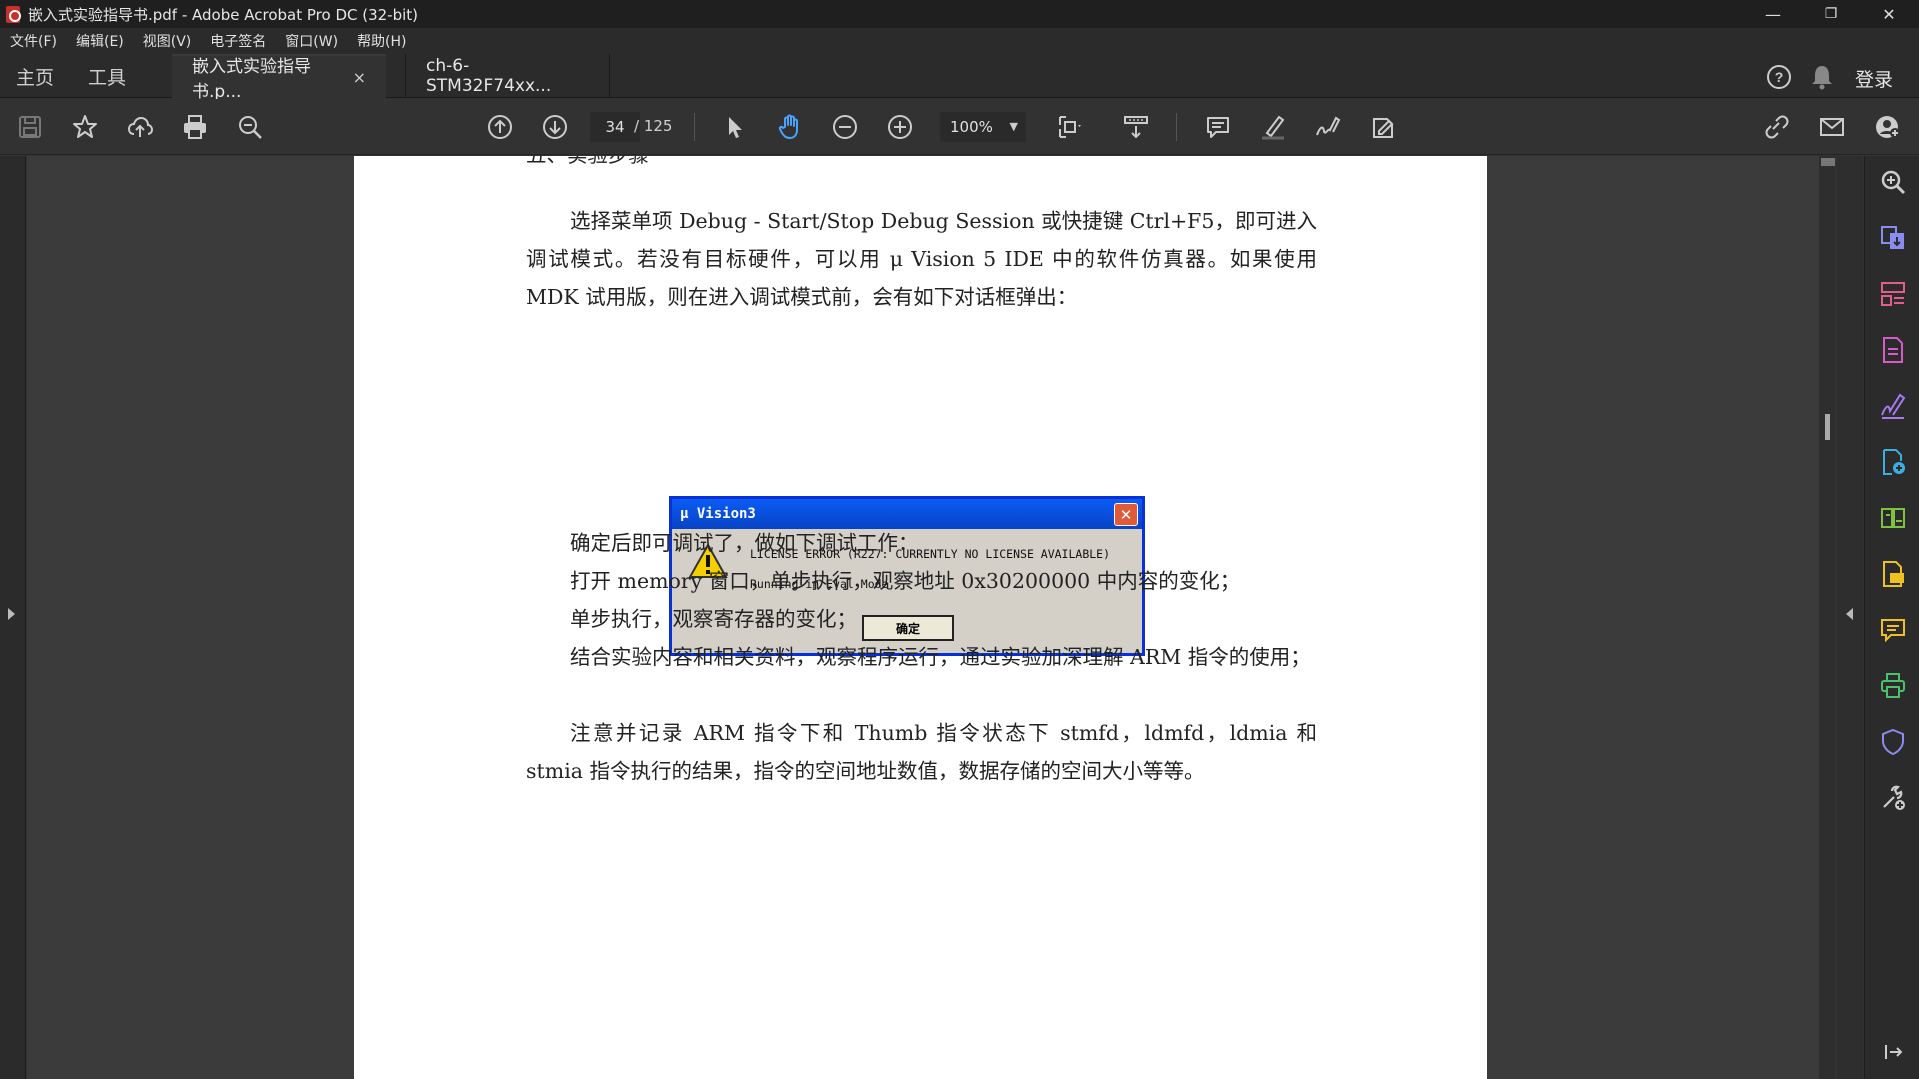 The image size is (1919, 1079). I want to click on tab-home: 主页, so click(35, 76).